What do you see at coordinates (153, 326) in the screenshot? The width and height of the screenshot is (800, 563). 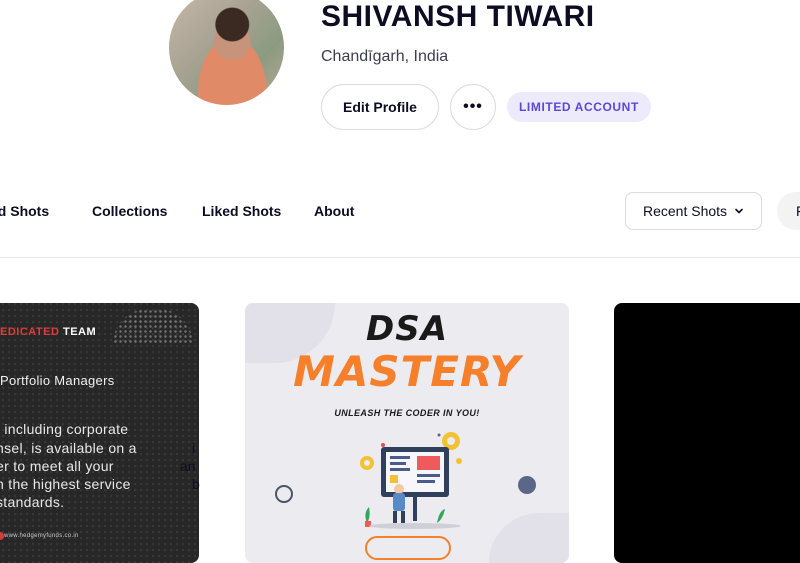 I see `dot-pattern` at bounding box center [153, 326].